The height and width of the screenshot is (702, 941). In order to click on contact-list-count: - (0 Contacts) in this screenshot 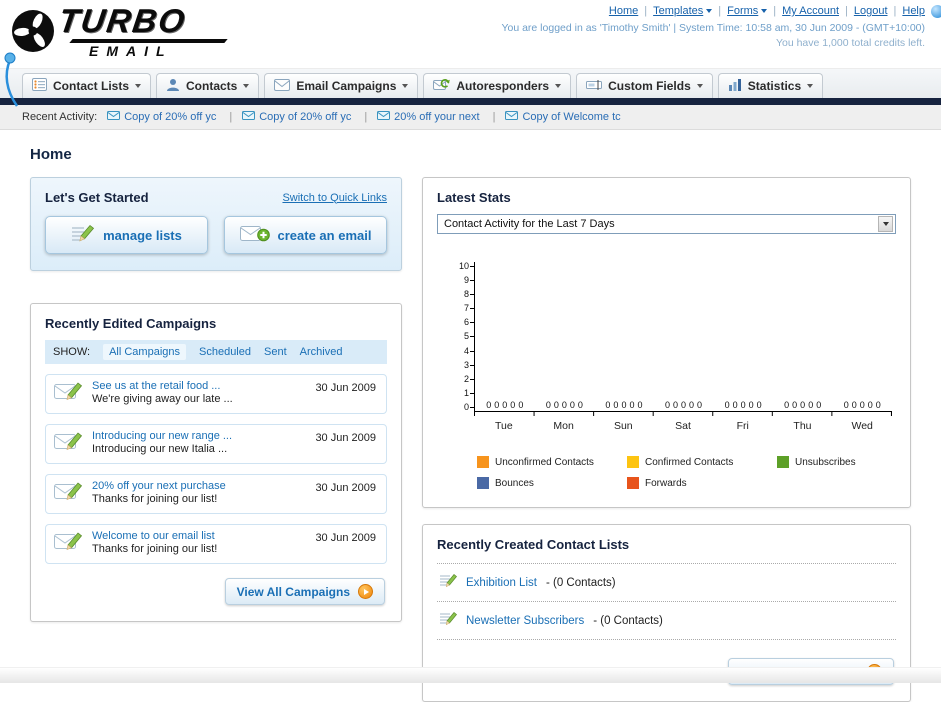, I will do `click(580, 582)`.